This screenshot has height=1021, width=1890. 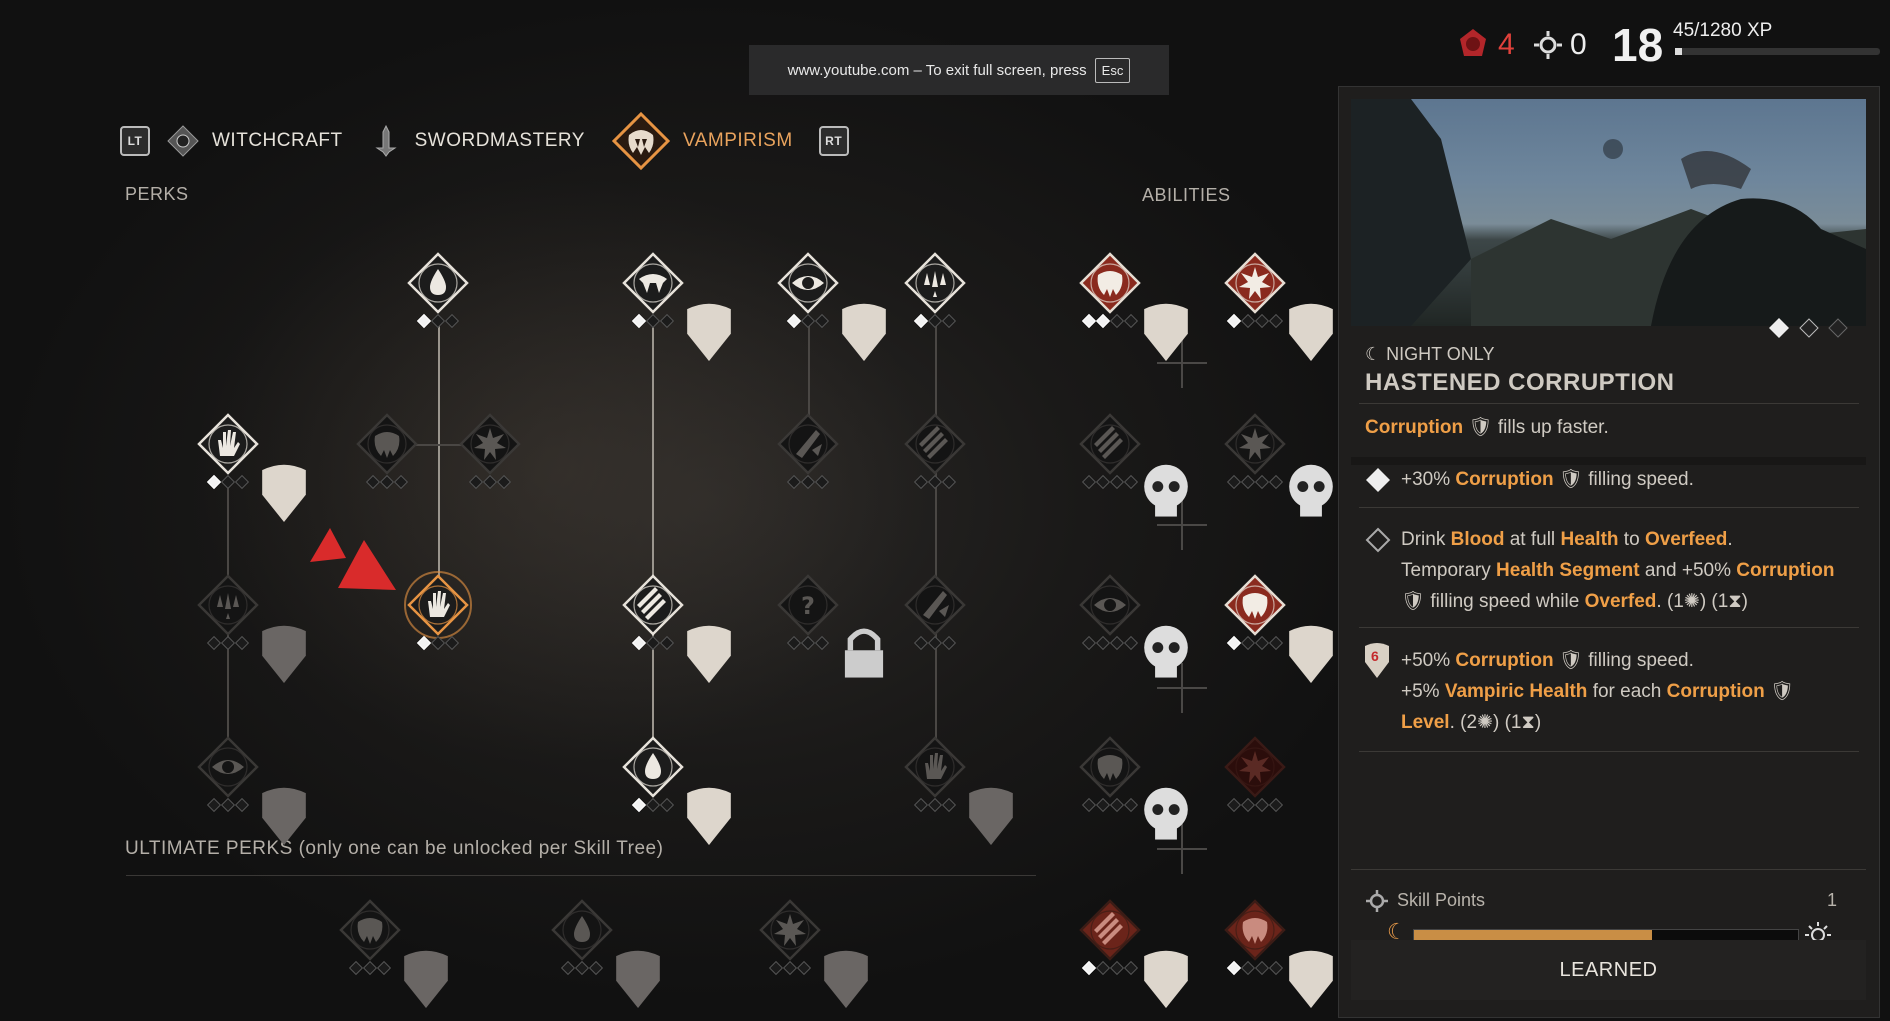 I want to click on perk-eyes-node, so click(x=831, y=306).